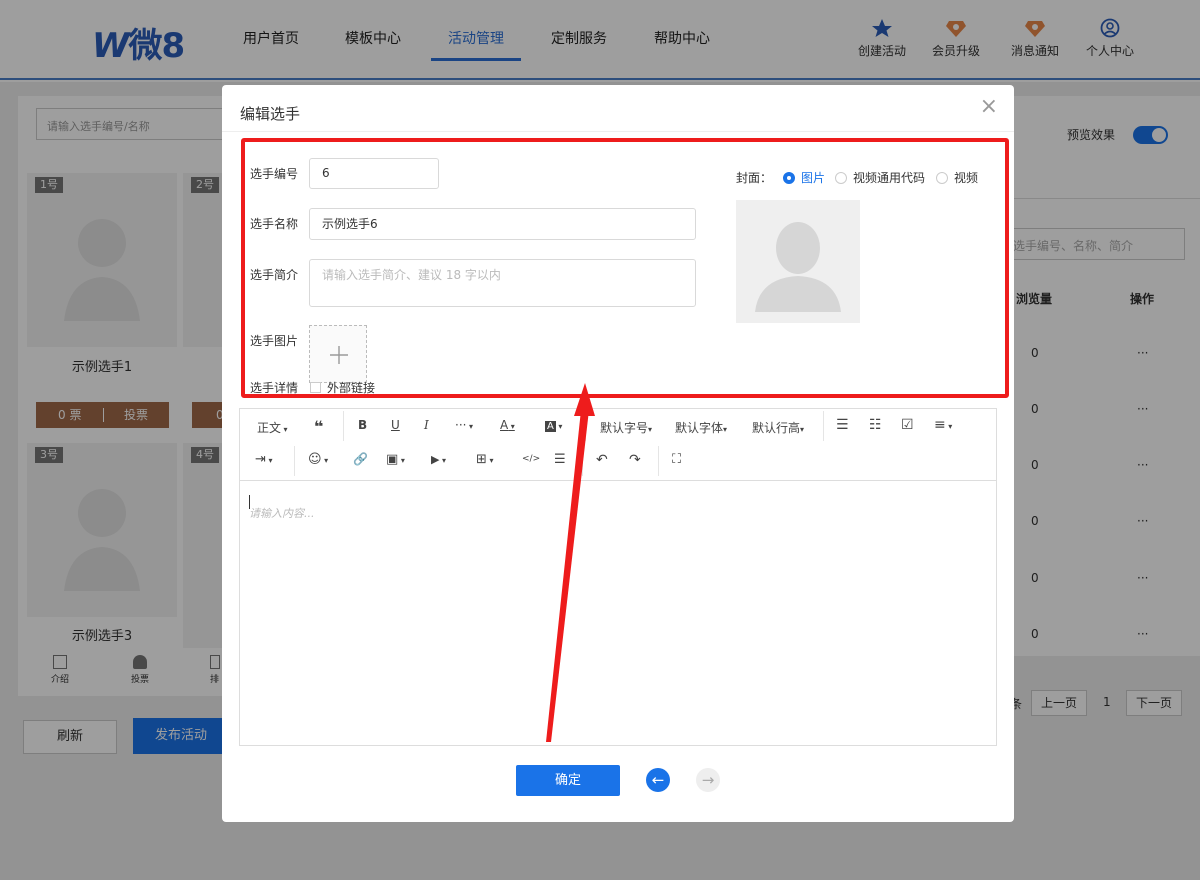  What do you see at coordinates (570, 562) in the screenshot?
I see `annotation-arrow-icon` at bounding box center [570, 562].